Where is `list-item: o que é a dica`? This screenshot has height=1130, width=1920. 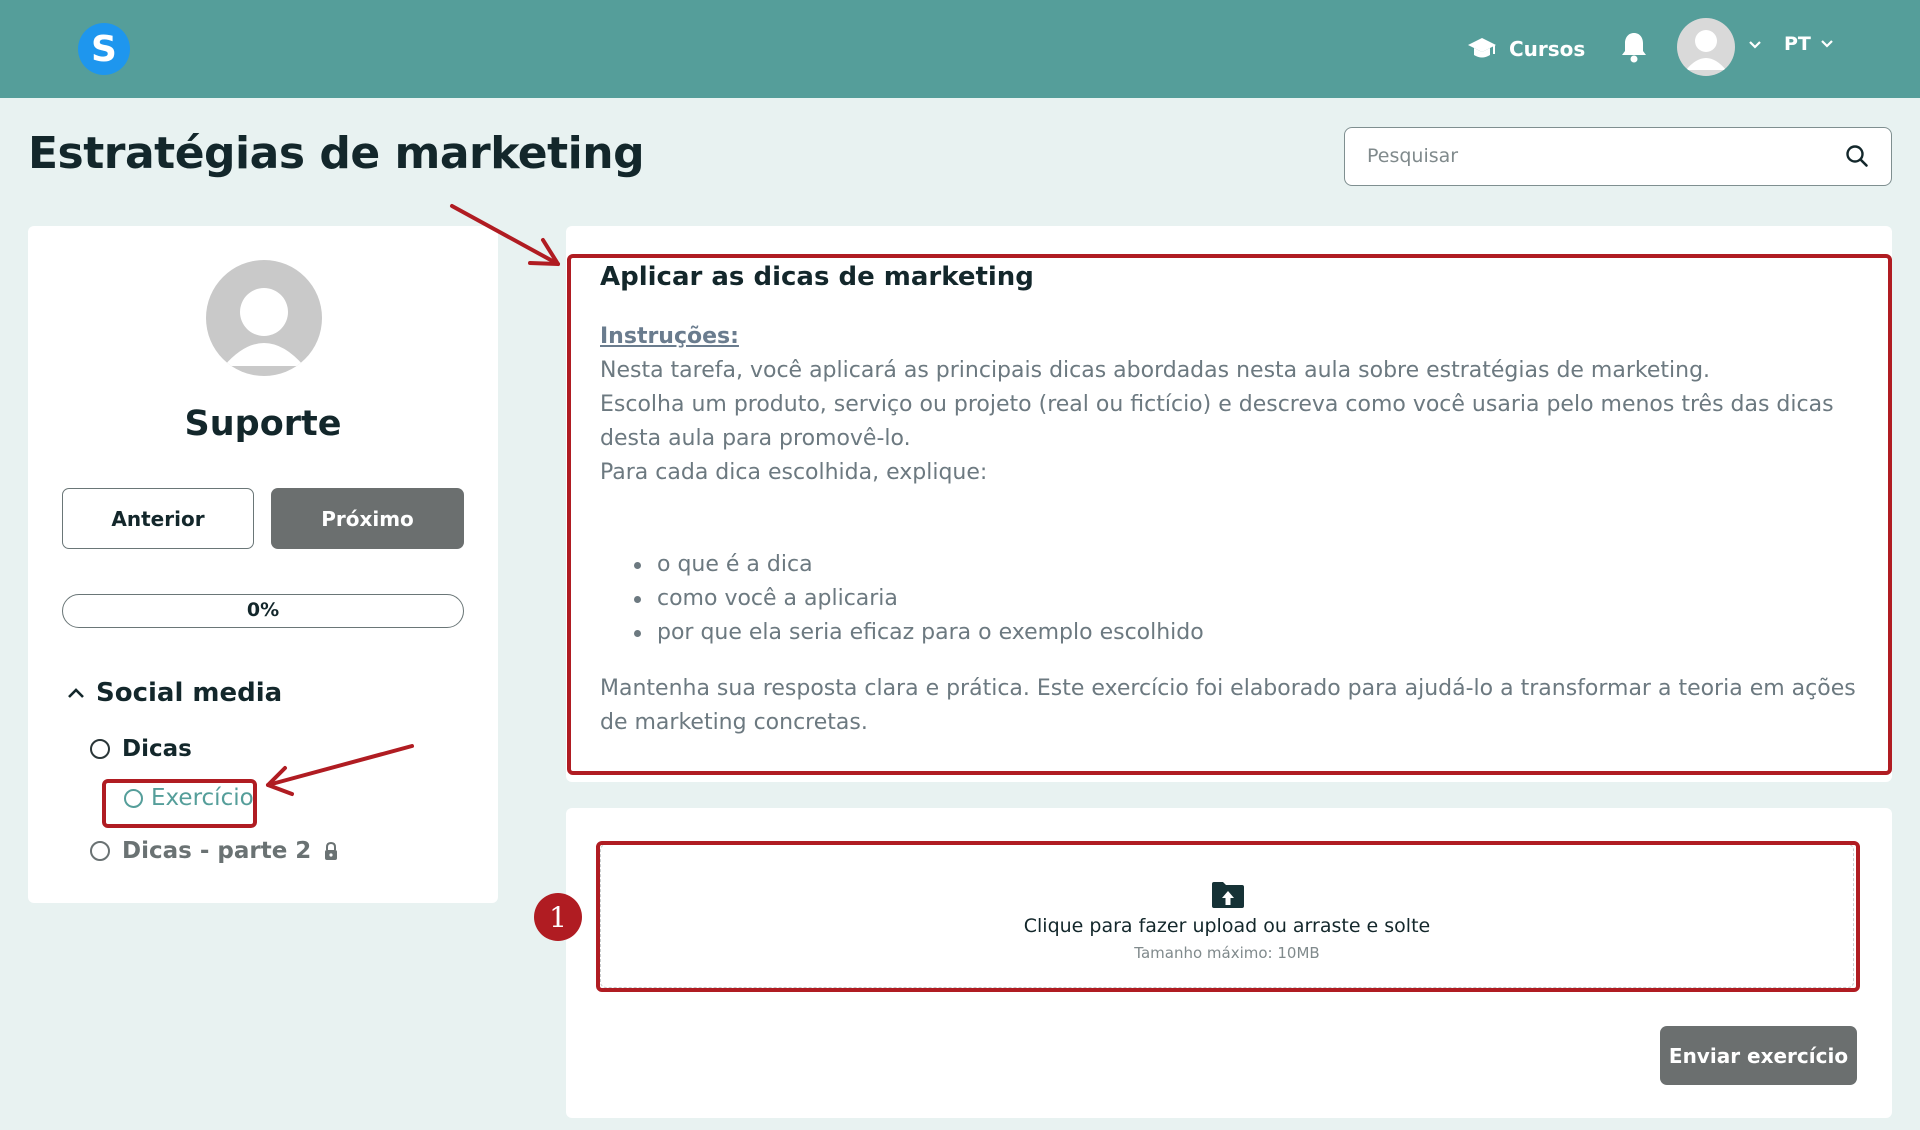 list-item: o que é a dica is located at coordinates (1247, 565).